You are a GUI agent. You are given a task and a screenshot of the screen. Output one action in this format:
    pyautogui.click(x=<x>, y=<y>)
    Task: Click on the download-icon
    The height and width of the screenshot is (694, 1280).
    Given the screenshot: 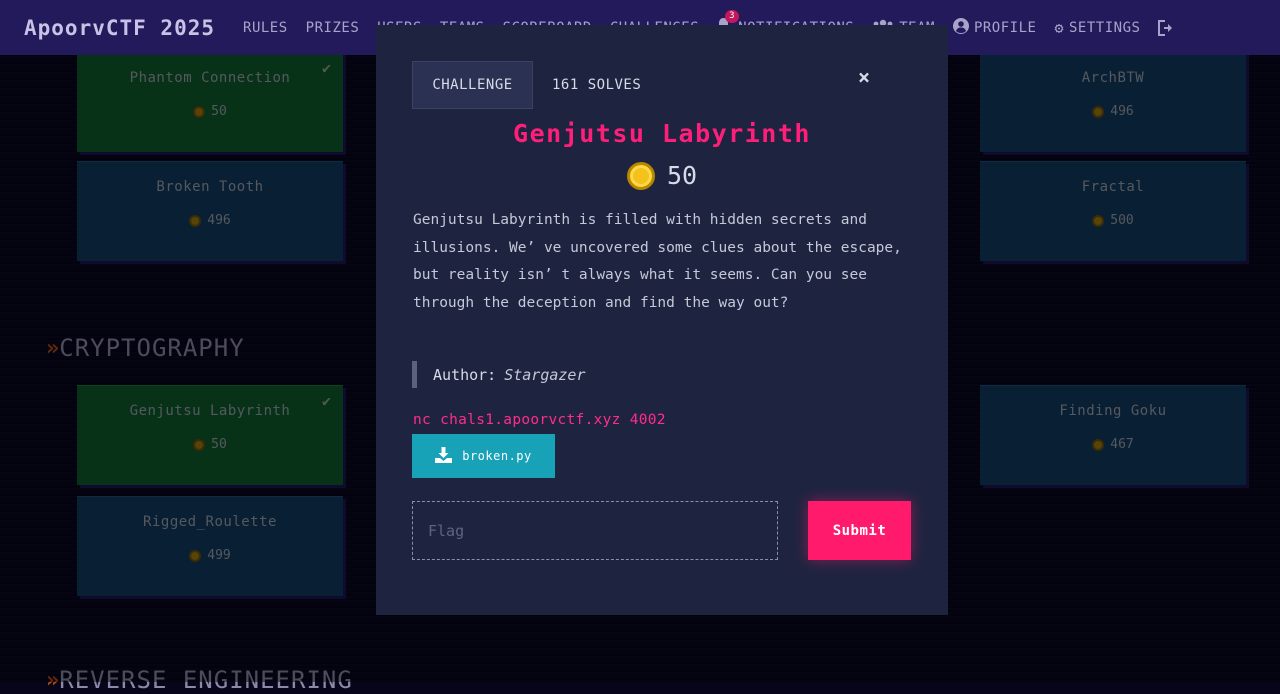 What is the action you would take?
    pyautogui.click(x=444, y=456)
    